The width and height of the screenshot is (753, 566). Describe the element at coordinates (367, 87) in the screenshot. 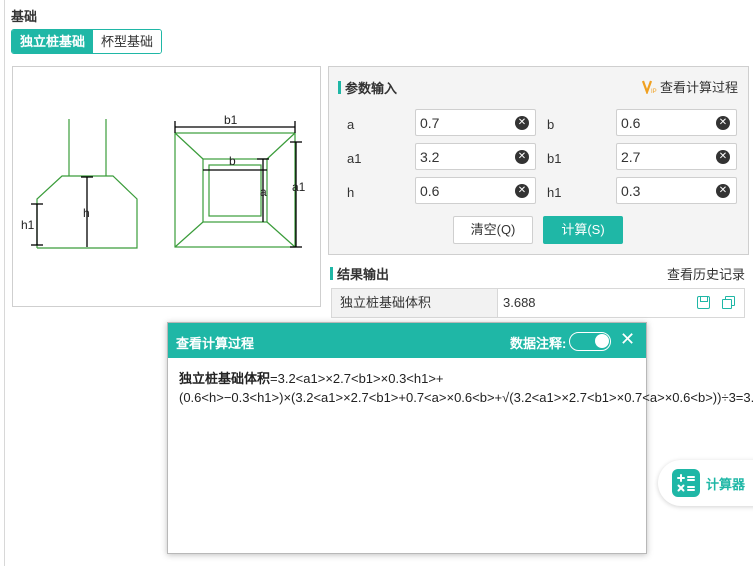

I see `param-section-title: 参数输入` at that location.